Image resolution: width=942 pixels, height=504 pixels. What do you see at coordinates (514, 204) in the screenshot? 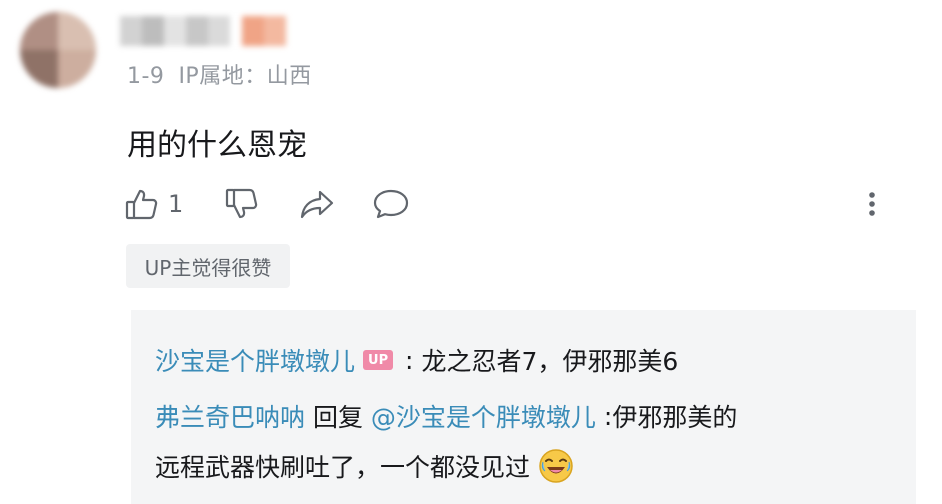
I see `comment-action-bar: 1` at bounding box center [514, 204].